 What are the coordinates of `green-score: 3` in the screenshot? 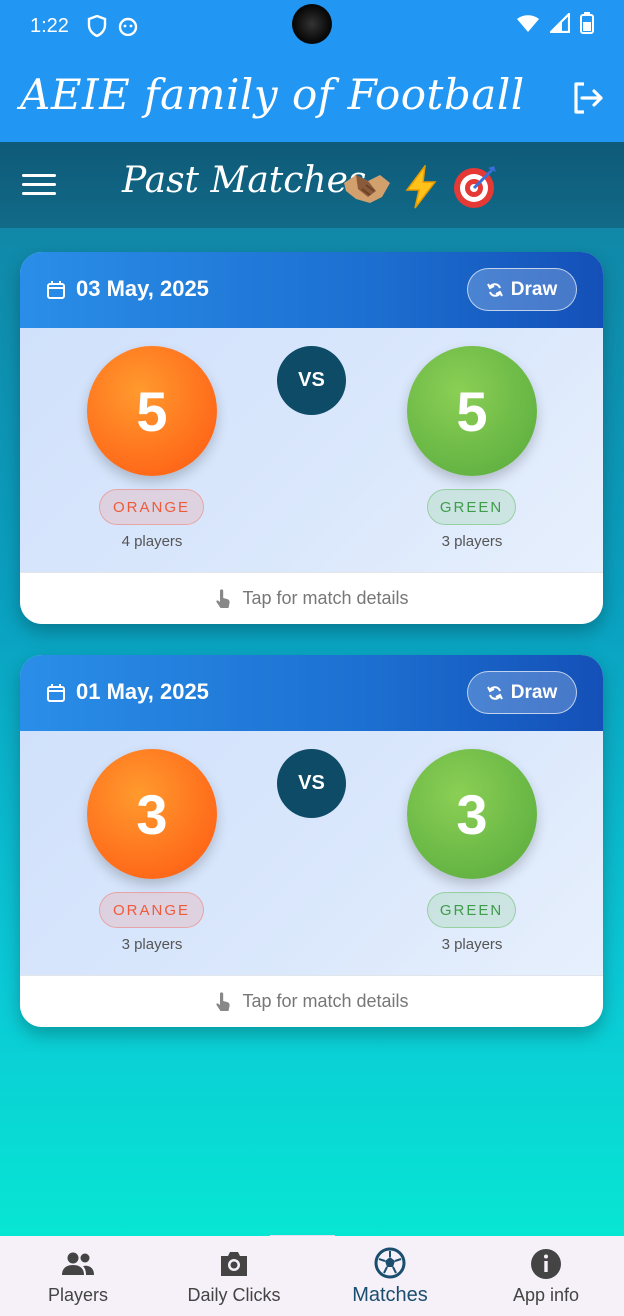 It's located at (472, 814).